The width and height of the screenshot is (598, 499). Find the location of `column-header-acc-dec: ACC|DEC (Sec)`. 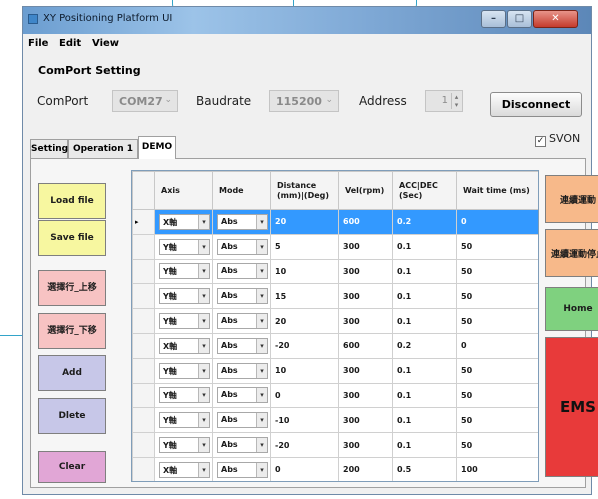

column-header-acc-dec: ACC|DEC (Sec) is located at coordinates (424, 190).